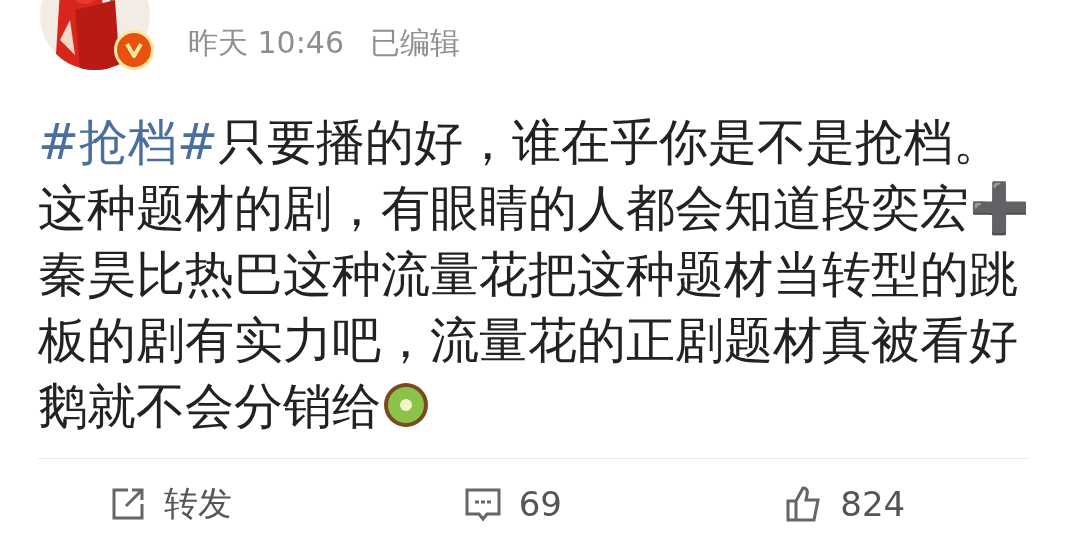 The height and width of the screenshot is (550, 1068). What do you see at coordinates (540, 504) in the screenshot?
I see `comment-count: 69` at bounding box center [540, 504].